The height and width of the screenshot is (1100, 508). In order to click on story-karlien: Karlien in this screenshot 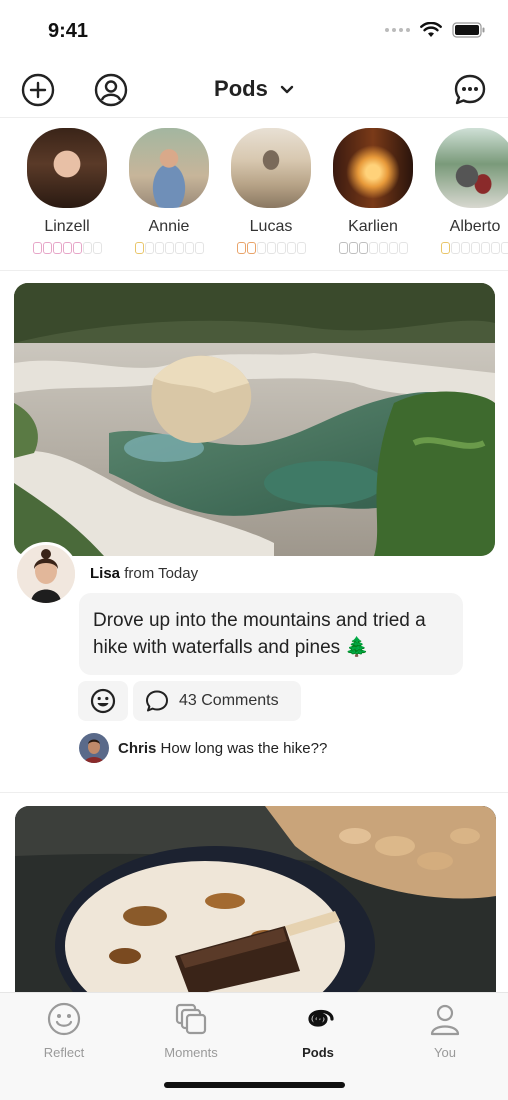, I will do `click(373, 191)`.